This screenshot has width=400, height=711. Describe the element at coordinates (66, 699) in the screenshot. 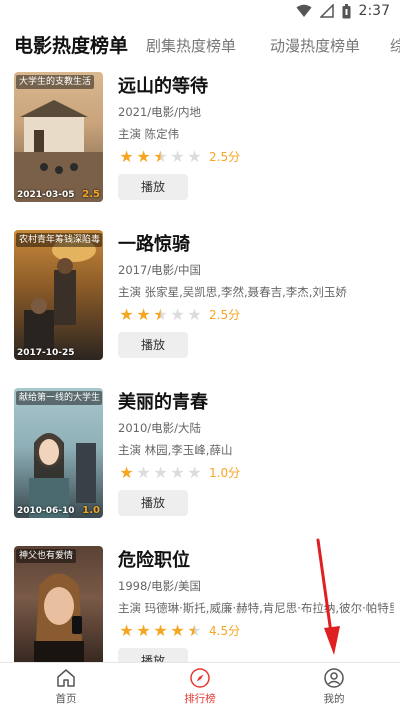

I see `nav-home-label: 首页` at that location.